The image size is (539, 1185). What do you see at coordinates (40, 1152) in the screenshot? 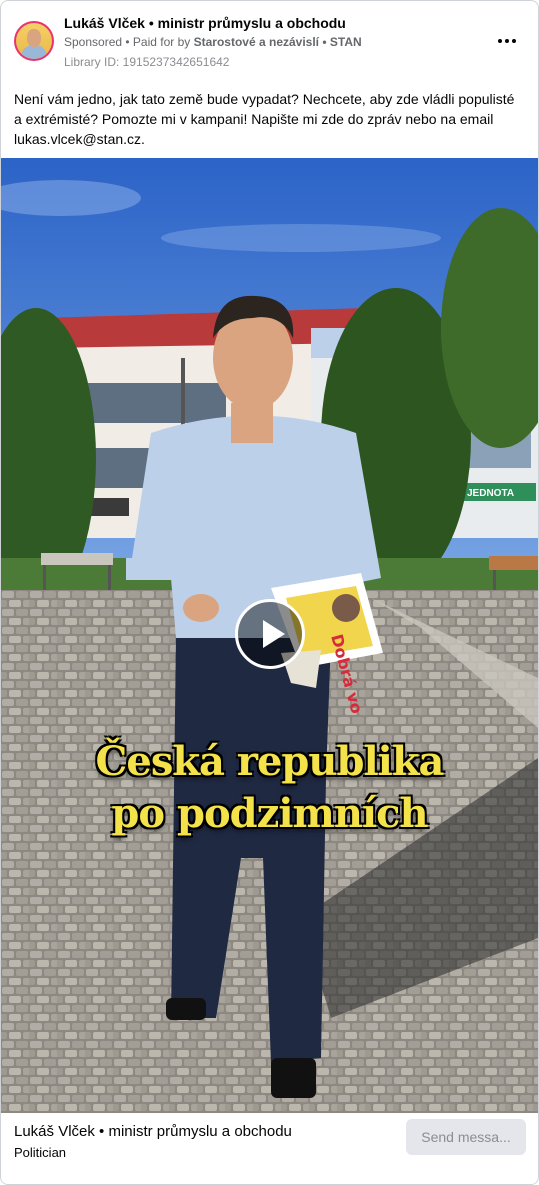
I see `footer-category: Politician` at bounding box center [40, 1152].